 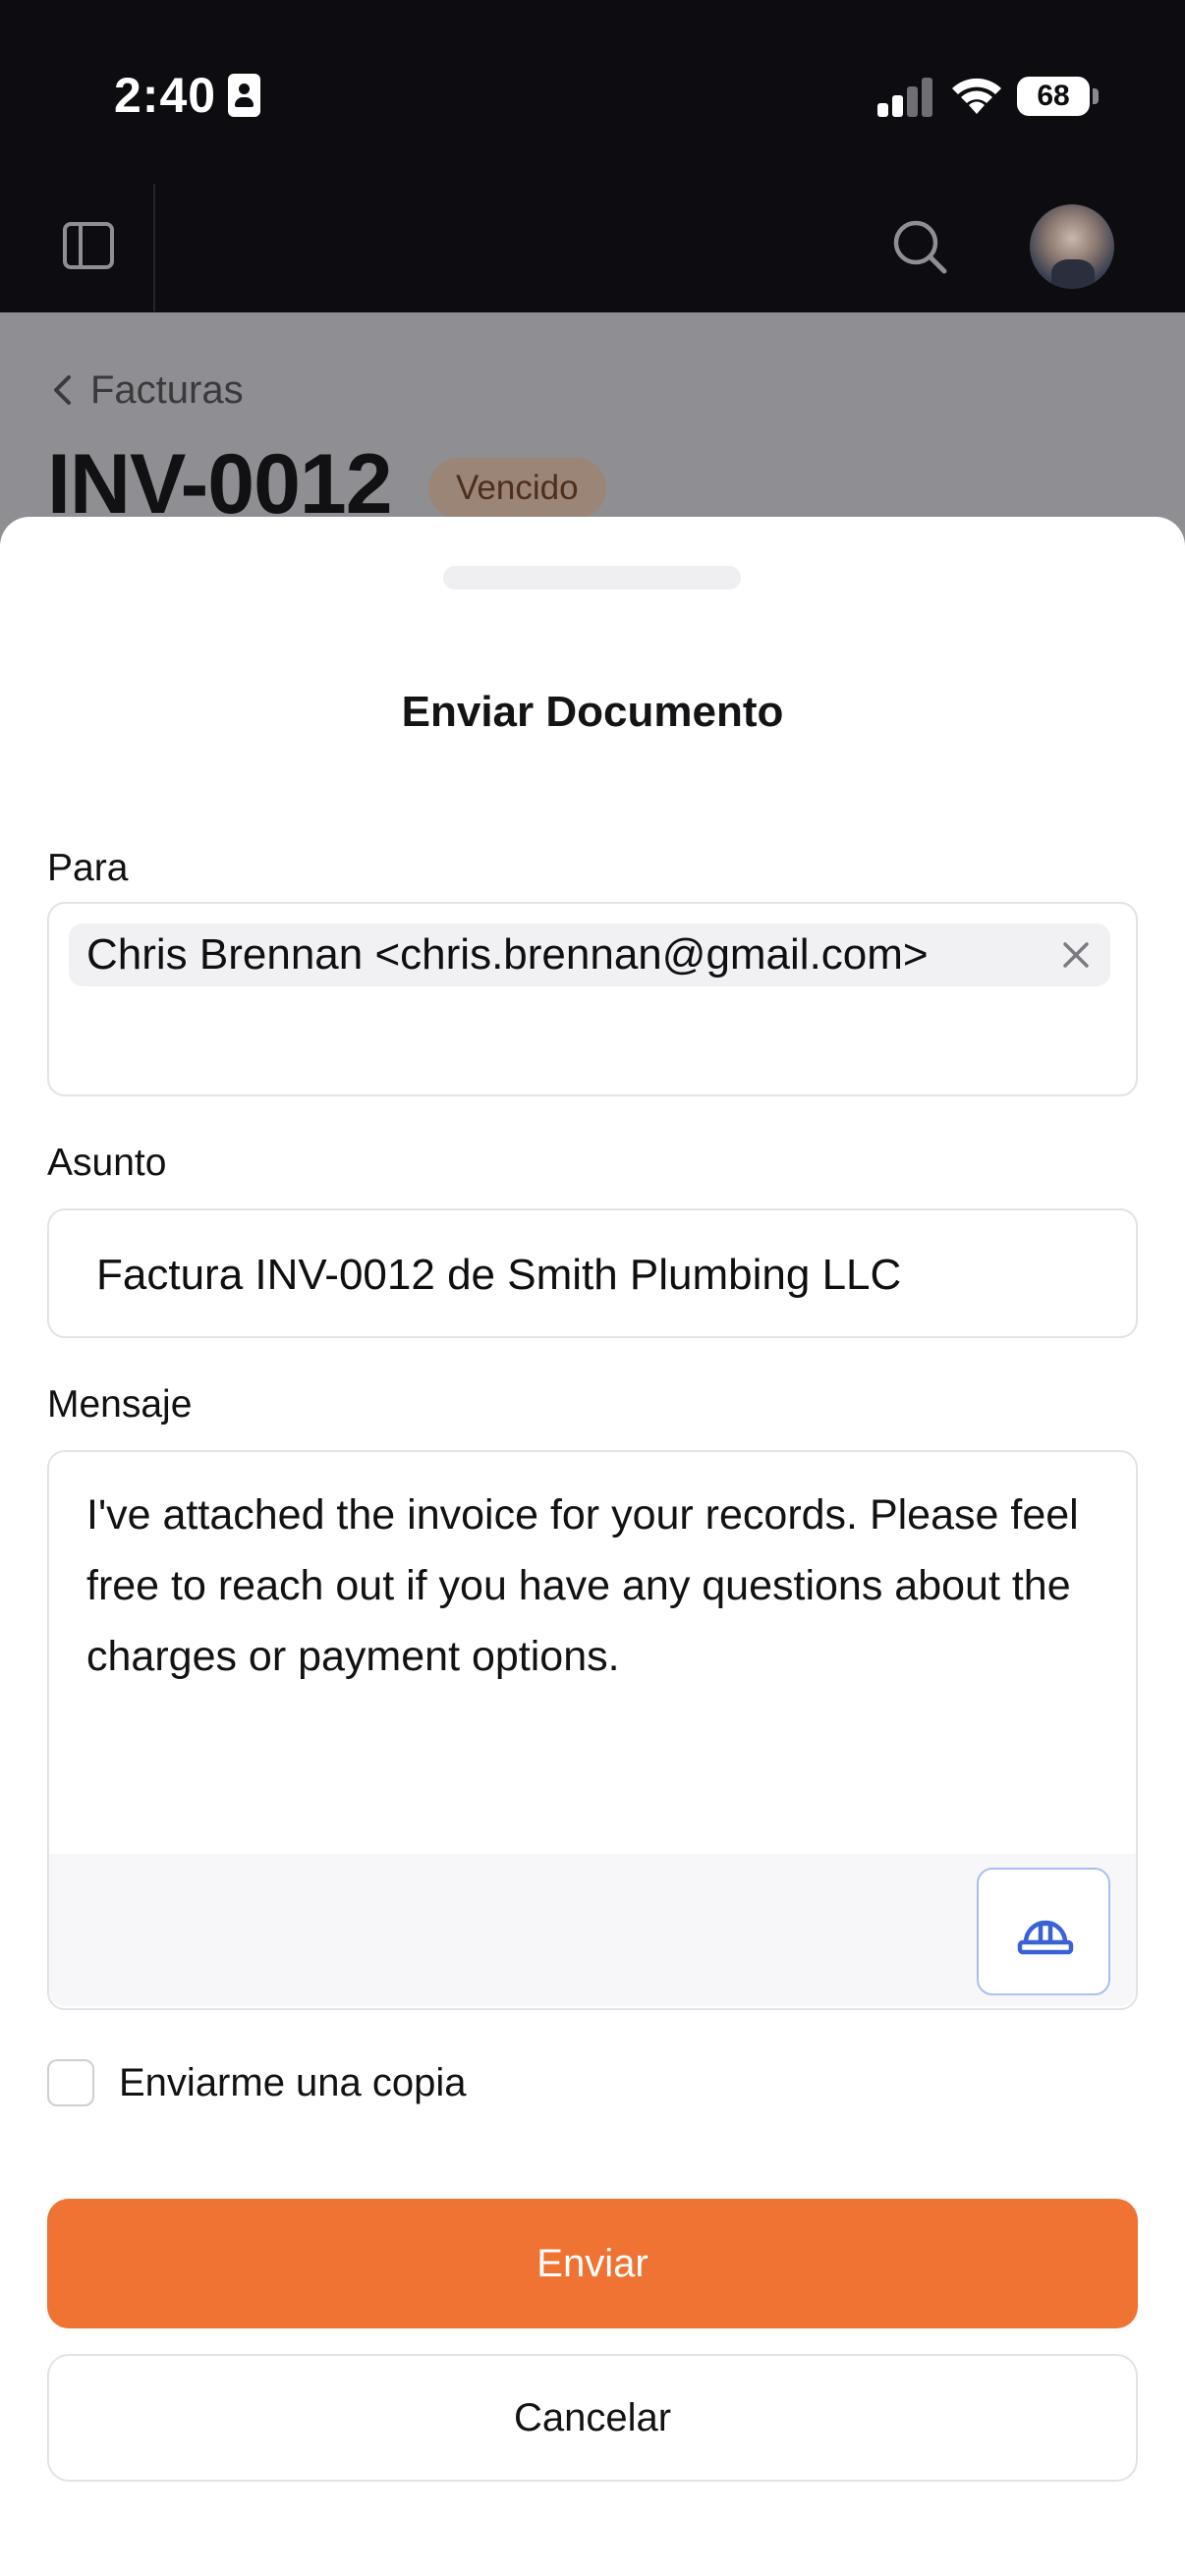 What do you see at coordinates (1053, 96) in the screenshot?
I see `battery-icon: 68` at bounding box center [1053, 96].